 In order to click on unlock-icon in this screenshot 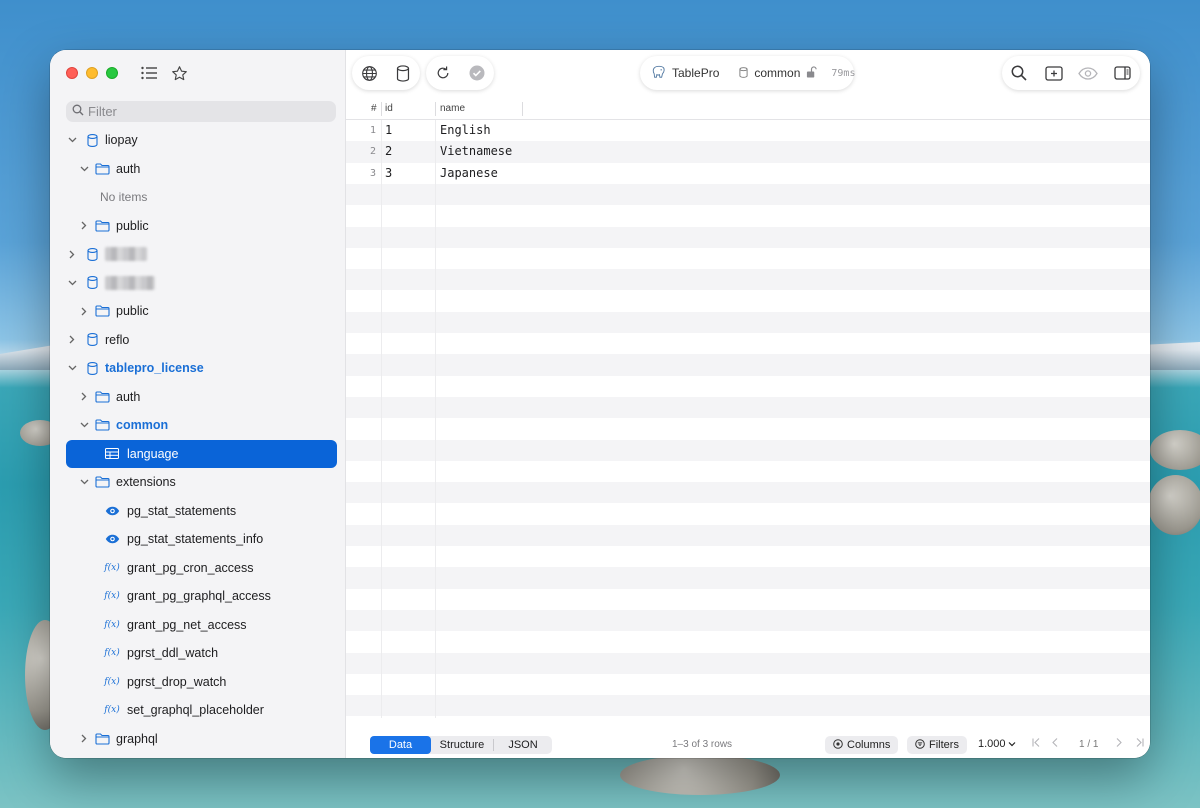, I will do `click(812, 73)`.